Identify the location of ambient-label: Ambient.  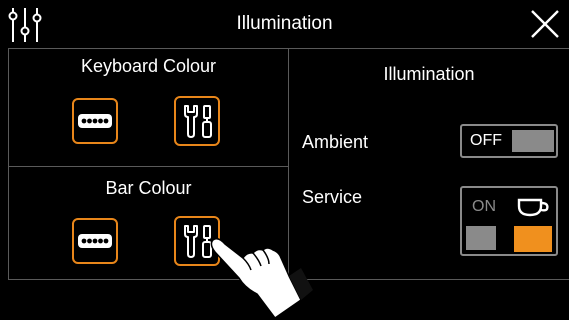
(335, 142).